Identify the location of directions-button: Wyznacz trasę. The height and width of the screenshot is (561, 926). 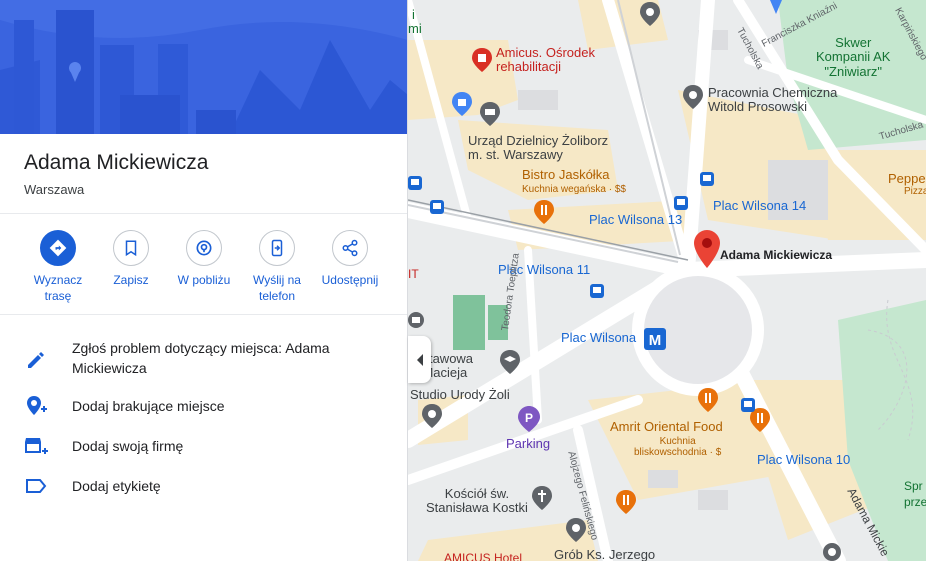
(58, 267).